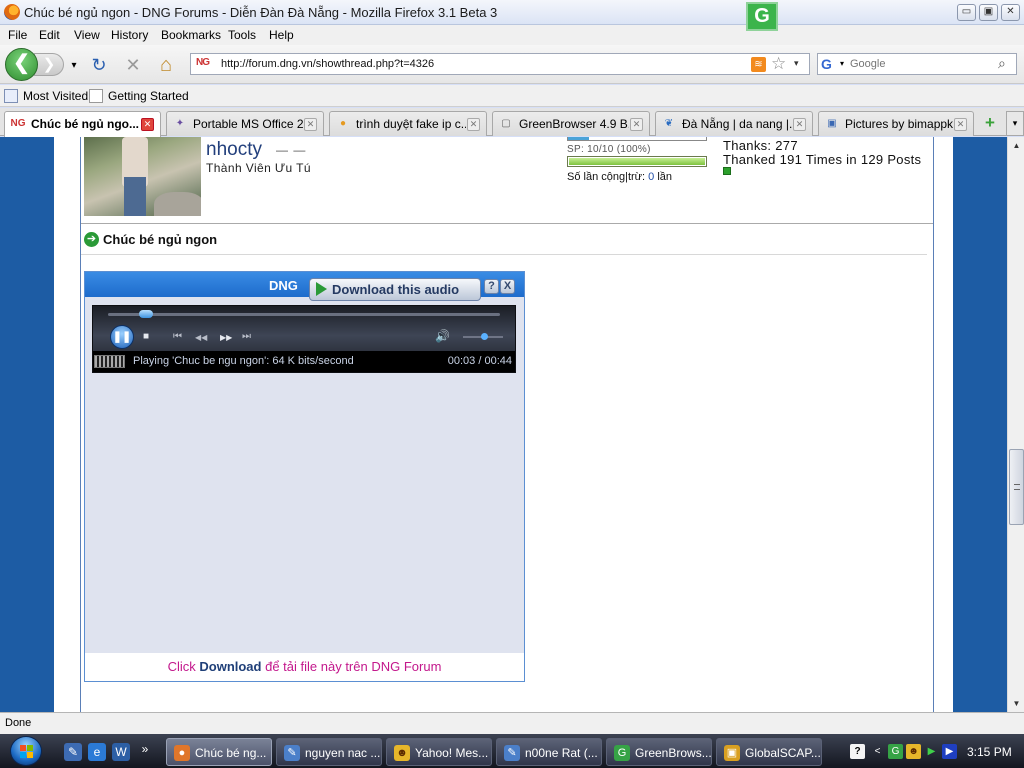  Describe the element at coordinates (129, 35) in the screenshot. I see `menu-history: History` at that location.